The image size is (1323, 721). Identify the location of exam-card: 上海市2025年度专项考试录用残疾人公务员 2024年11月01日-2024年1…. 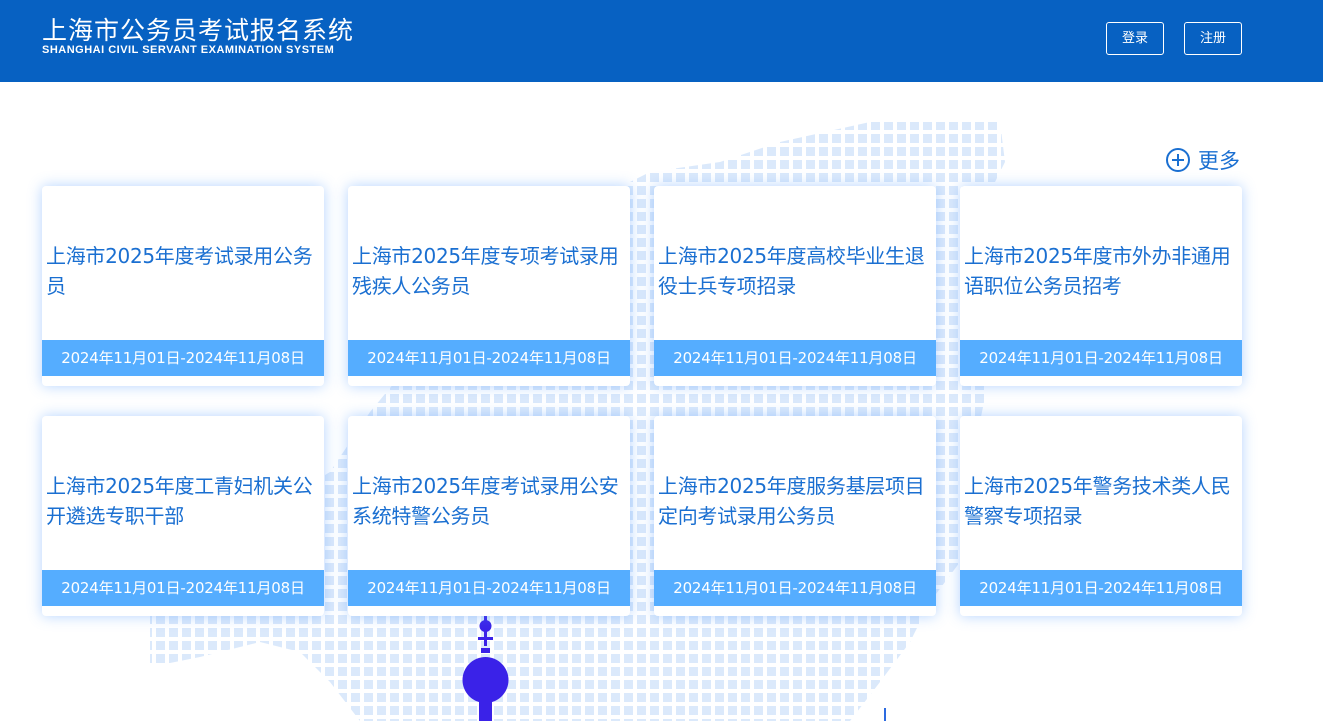
(489, 286).